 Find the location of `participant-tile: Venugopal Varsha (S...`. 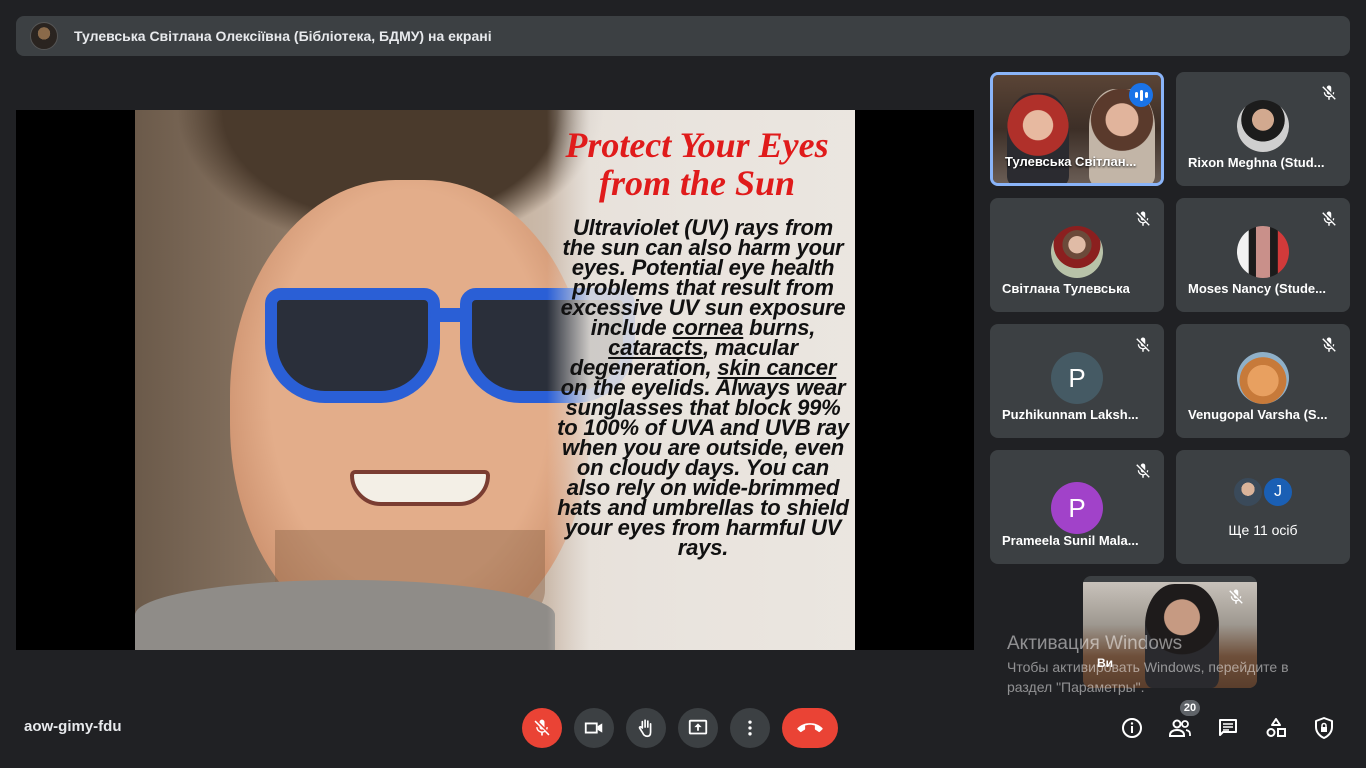

participant-tile: Venugopal Varsha (S... is located at coordinates (1263, 381).